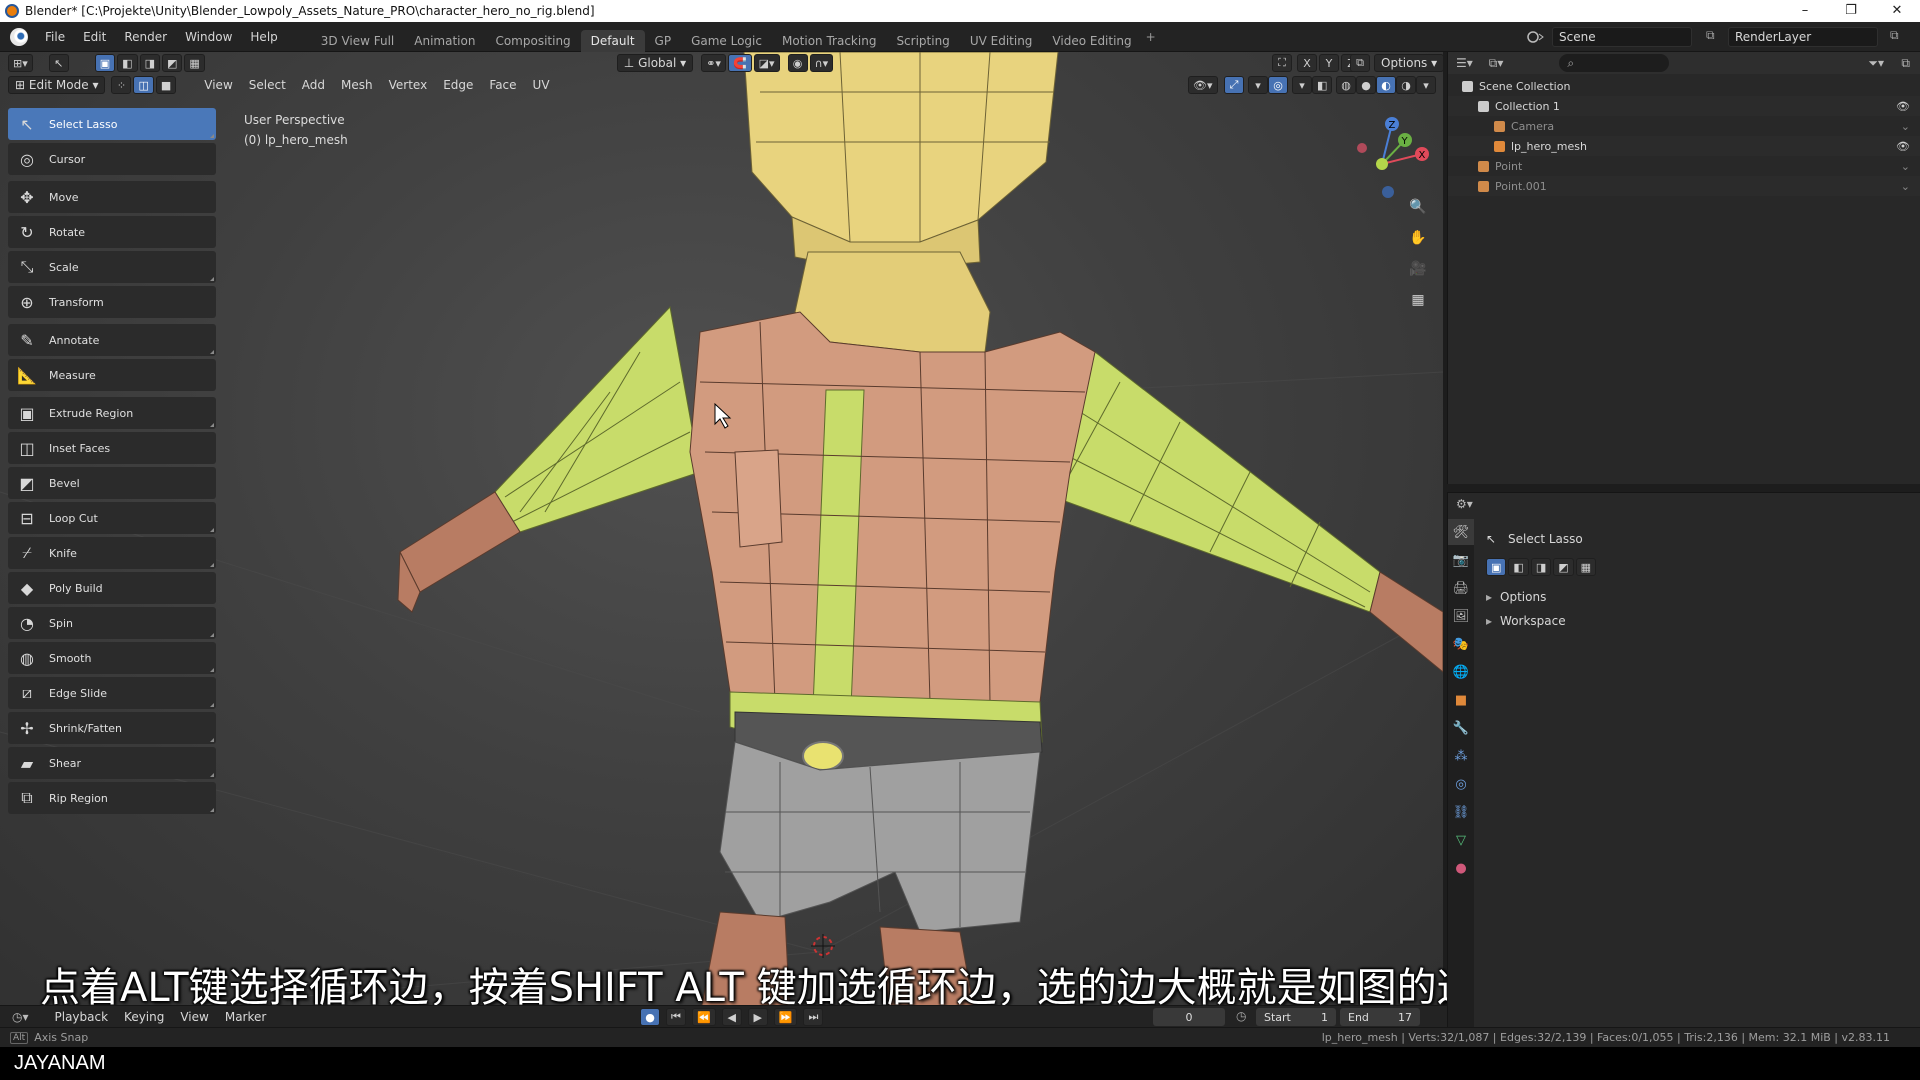 This screenshot has height=1080, width=1920. I want to click on snap-target-icon: ◪▾, so click(766, 63).